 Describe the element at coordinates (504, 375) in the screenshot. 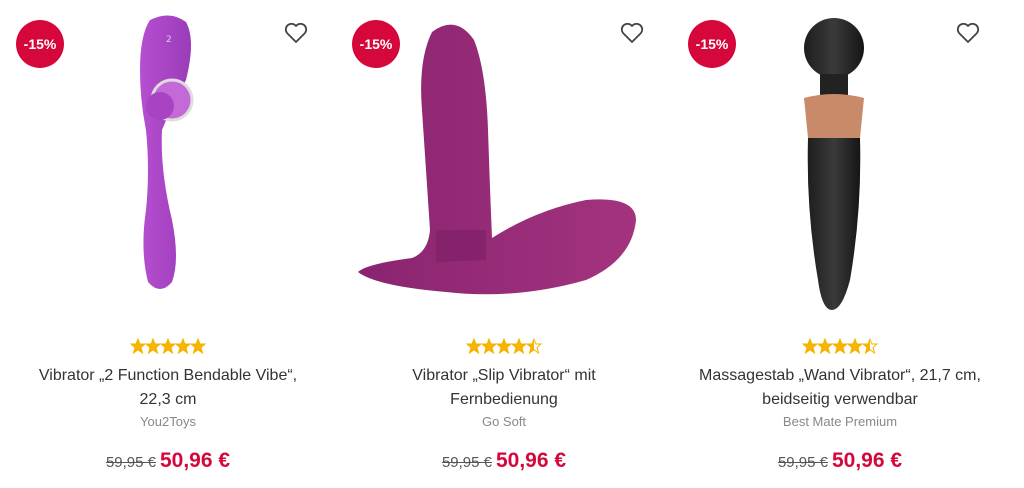

I see `product-title-line: Vibrator „Slip Vibrator“ mit` at that location.